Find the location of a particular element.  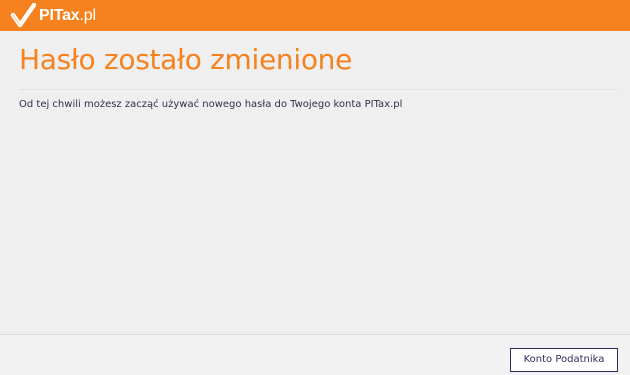

page-title: Hasło zostało zmienione is located at coordinates (186, 59).